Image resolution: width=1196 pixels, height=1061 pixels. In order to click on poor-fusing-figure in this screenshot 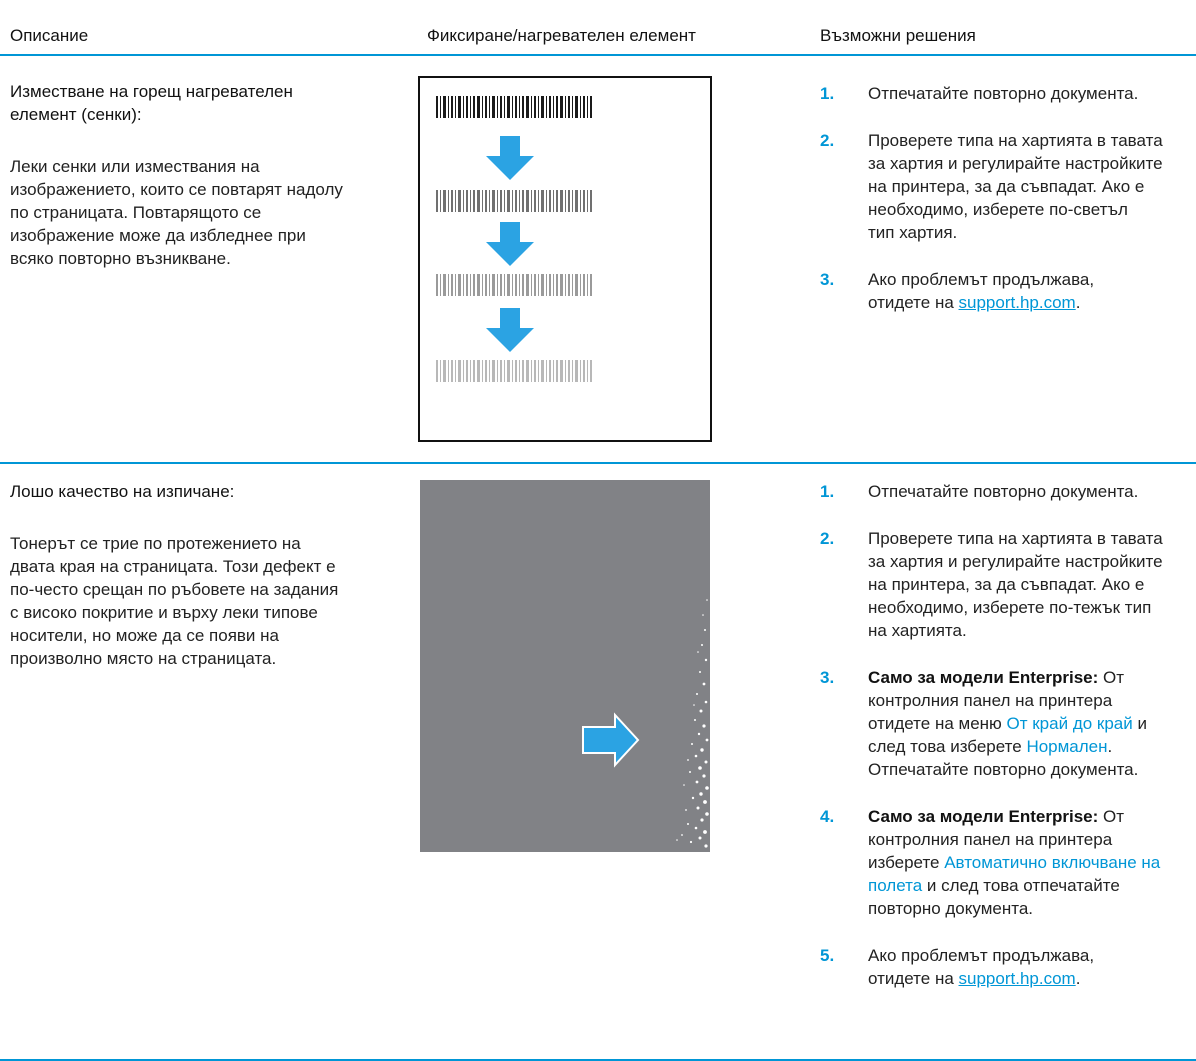, I will do `click(565, 666)`.